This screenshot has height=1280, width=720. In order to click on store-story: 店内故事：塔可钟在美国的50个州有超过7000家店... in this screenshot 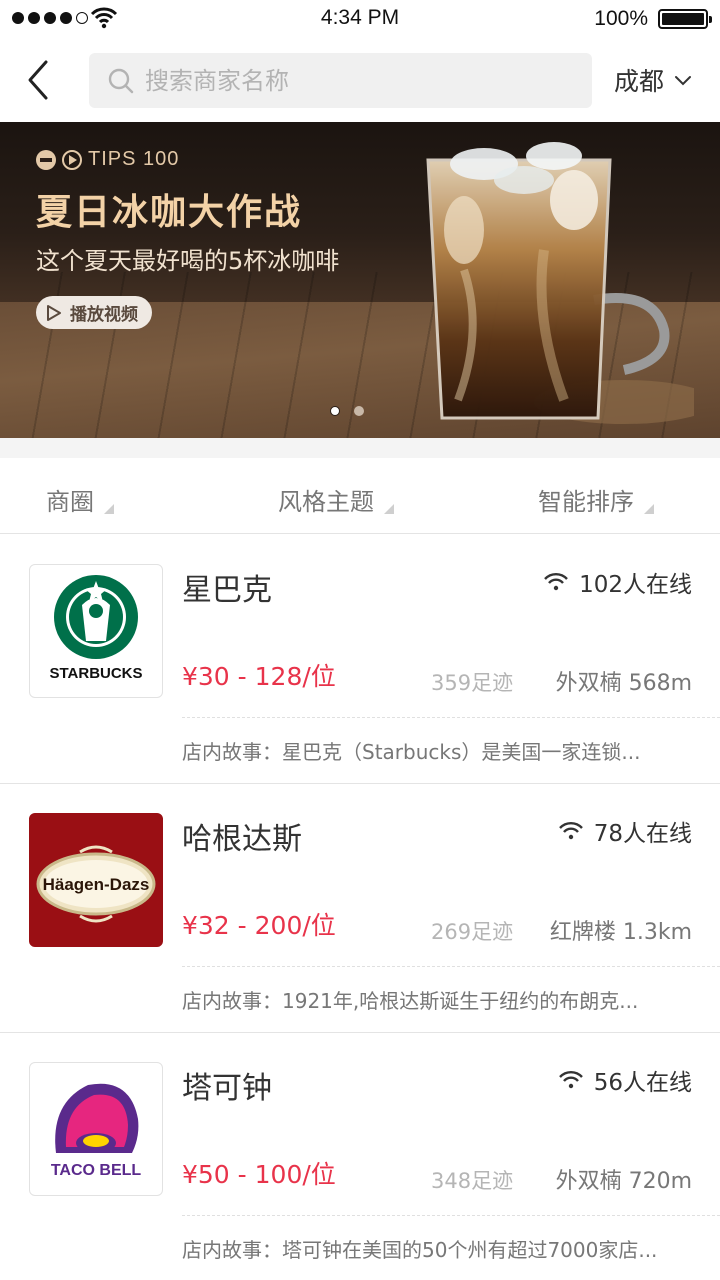, I will do `click(420, 1250)`.